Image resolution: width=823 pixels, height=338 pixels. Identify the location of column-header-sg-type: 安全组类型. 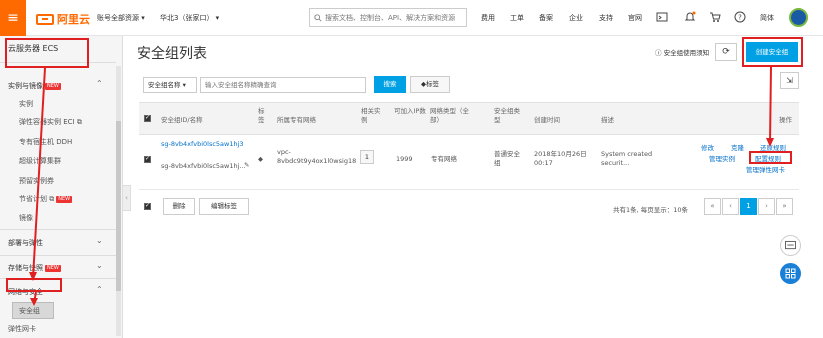
(507, 115).